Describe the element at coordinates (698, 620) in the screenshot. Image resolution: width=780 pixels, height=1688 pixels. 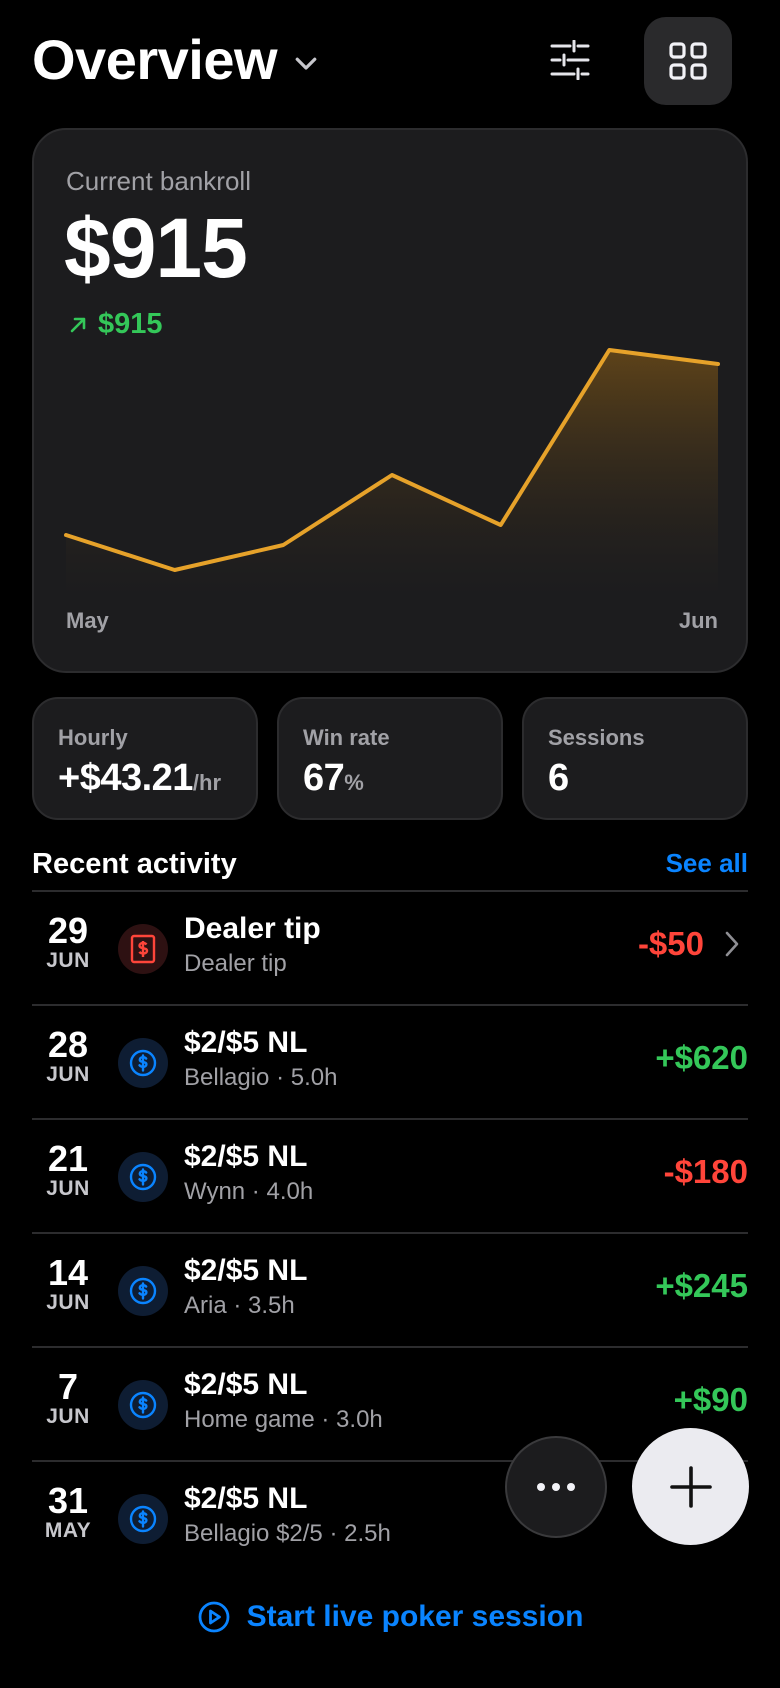
I see `x-tick-end: Jun` at that location.